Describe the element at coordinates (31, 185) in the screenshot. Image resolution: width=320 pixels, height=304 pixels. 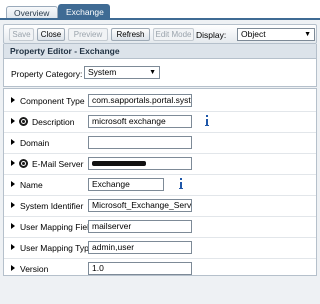
I see `property-label: Name` at that location.